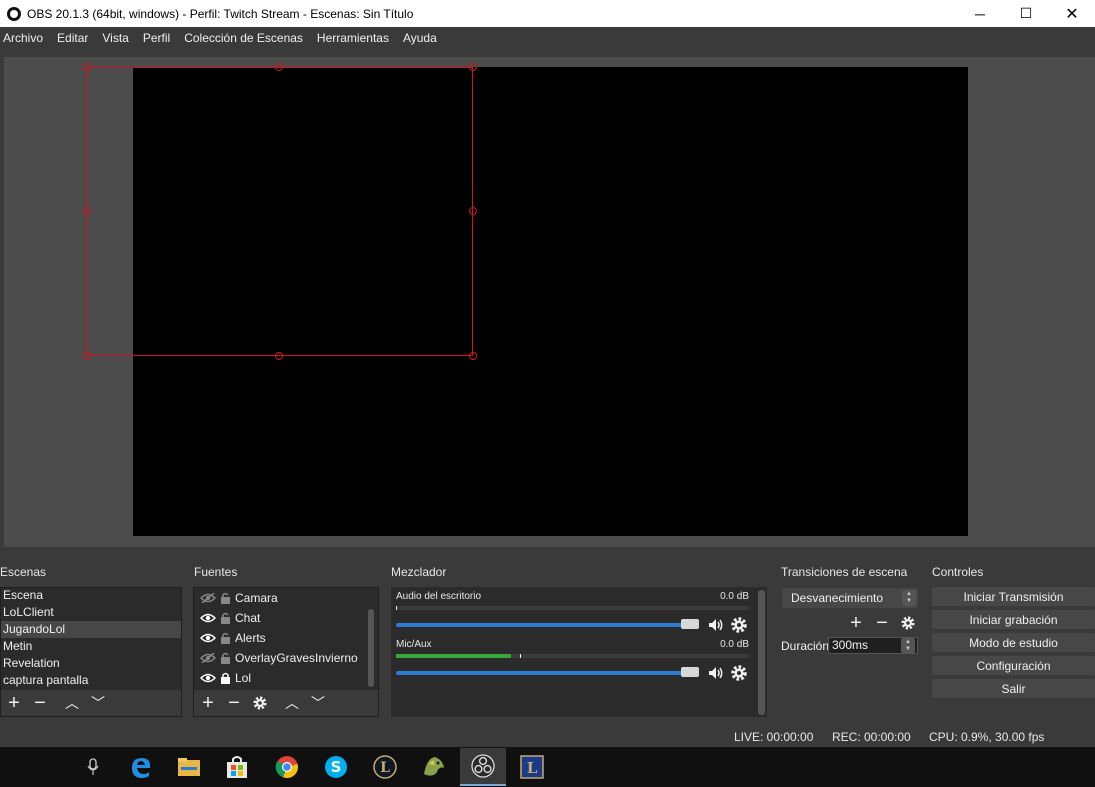 The image size is (1095, 787). I want to click on track-db: 0.0 dB, so click(734, 596).